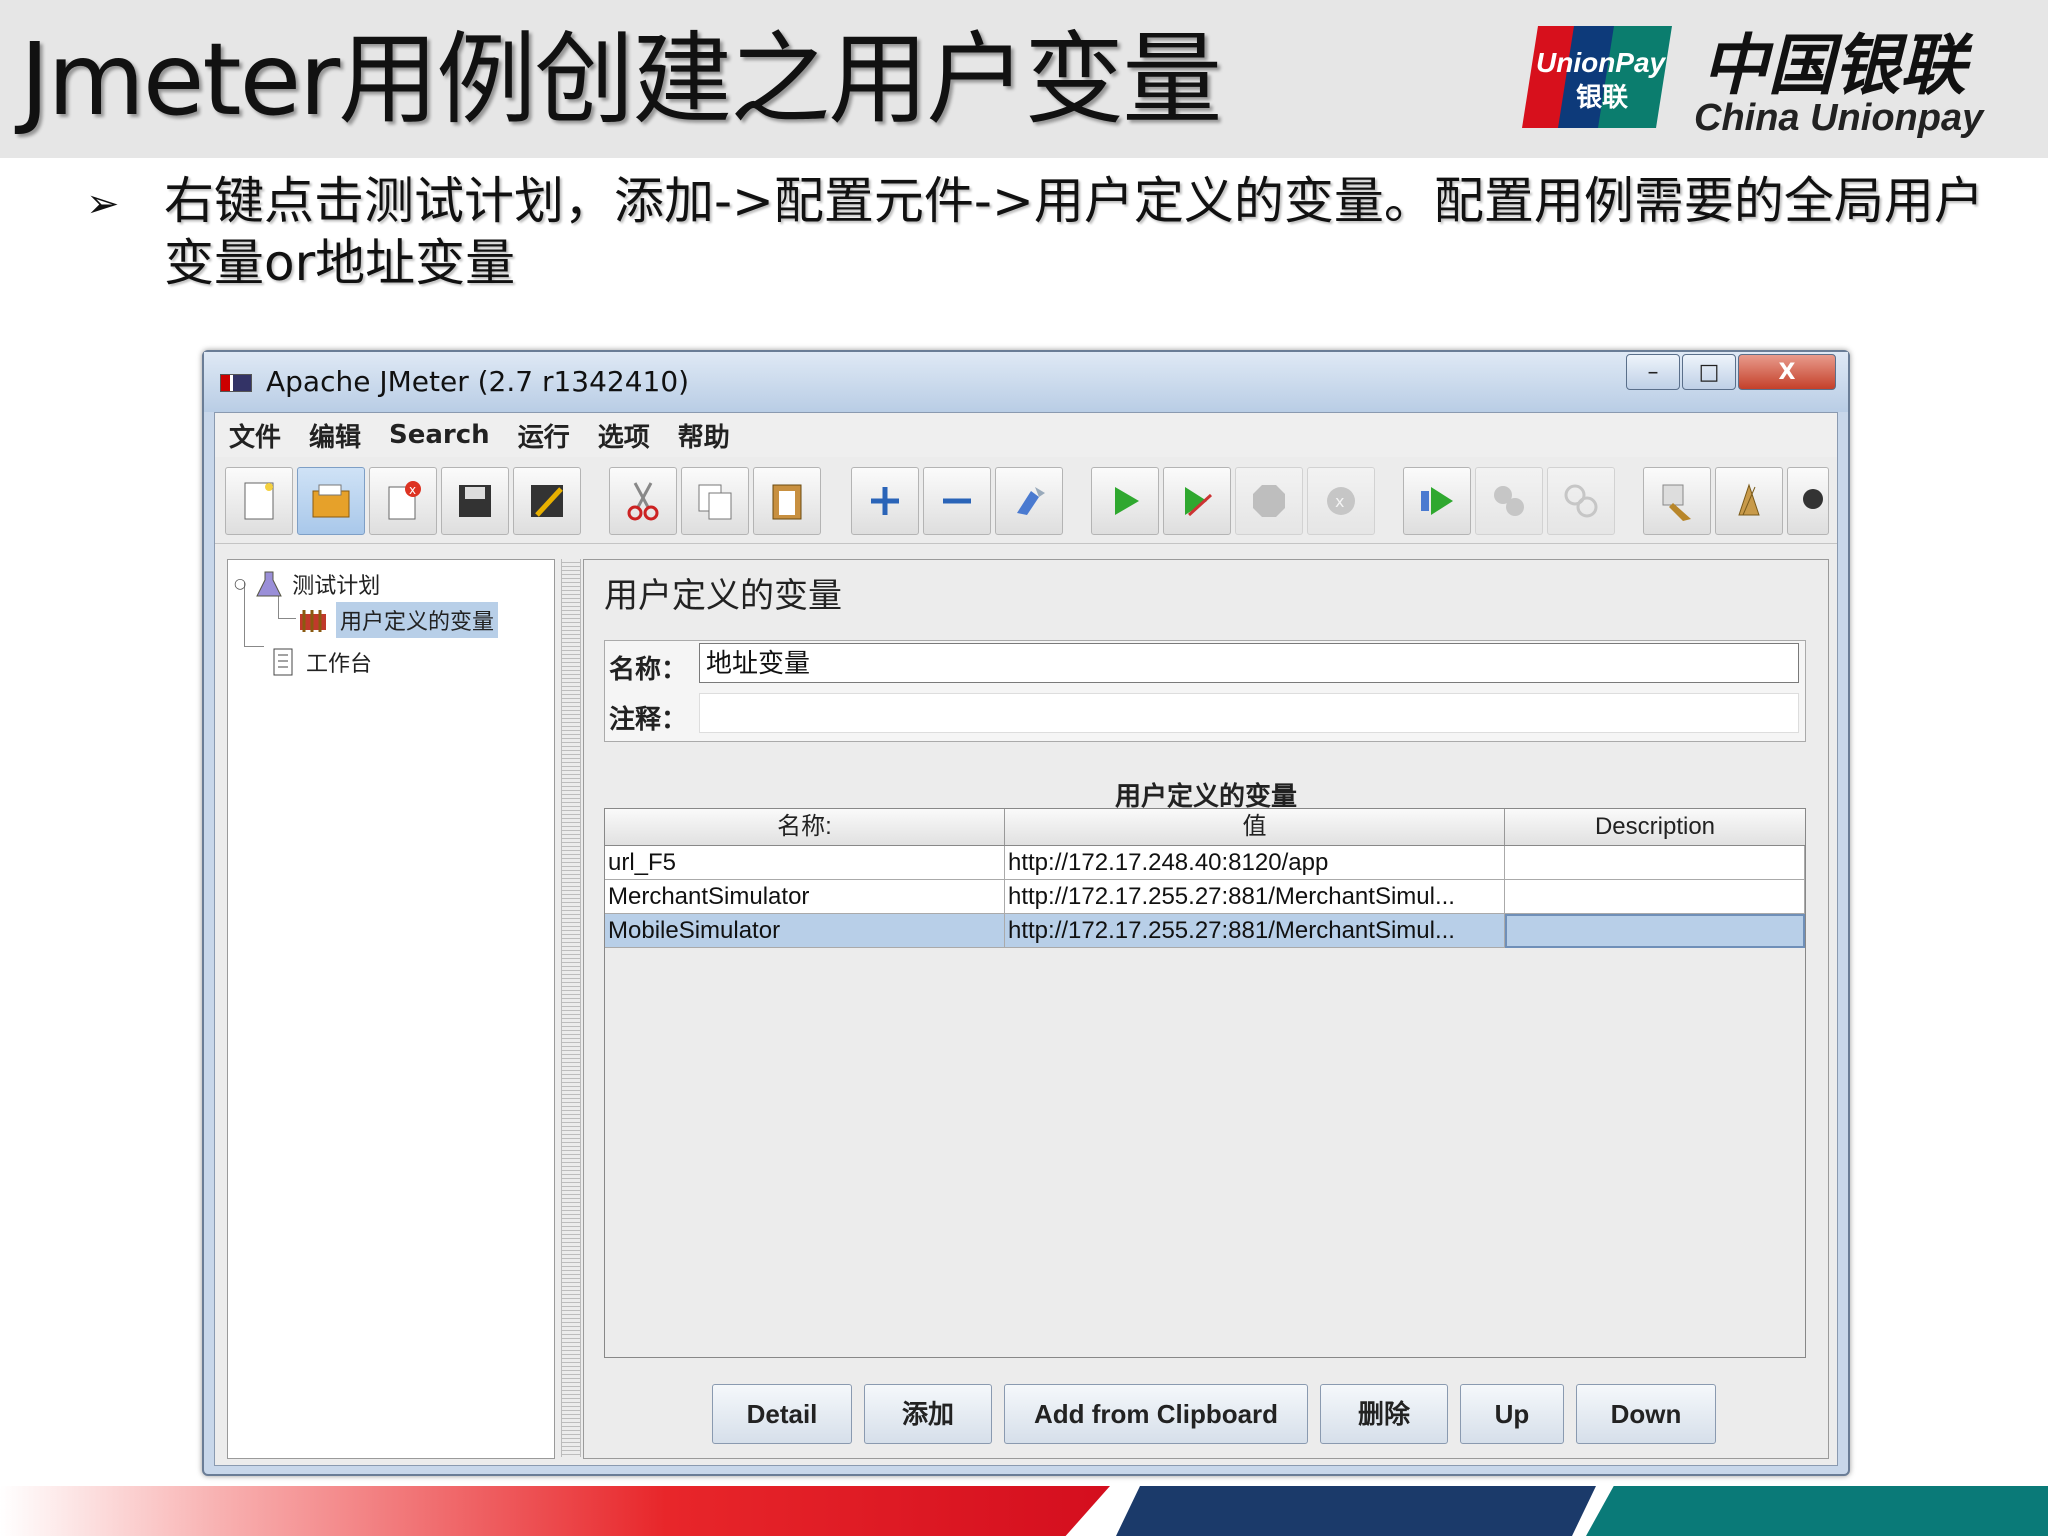 Image resolution: width=2048 pixels, height=1536 pixels. I want to click on table-row: url_F5 http://172.17.248.40:8120/app, so click(1205, 863).